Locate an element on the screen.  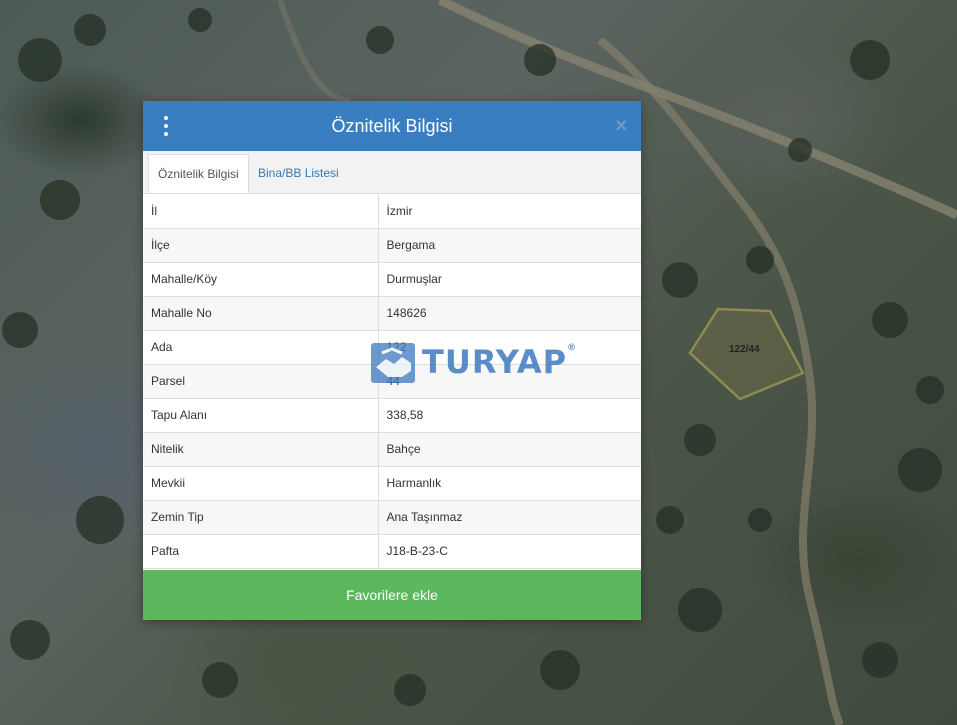
dialog-title: Öznitelik Bilgisi is located at coordinates (392, 126).